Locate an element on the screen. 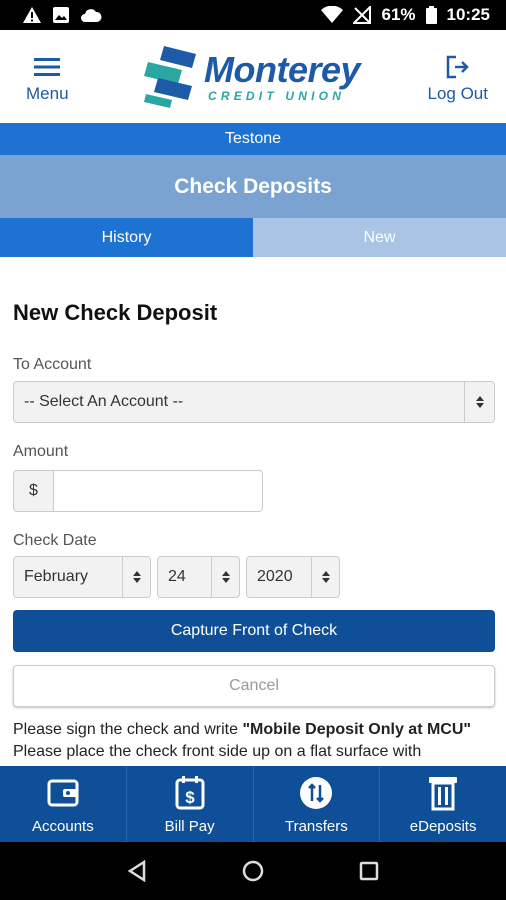 This screenshot has height=900, width=506. menu-label: Menu is located at coordinates (47, 93).